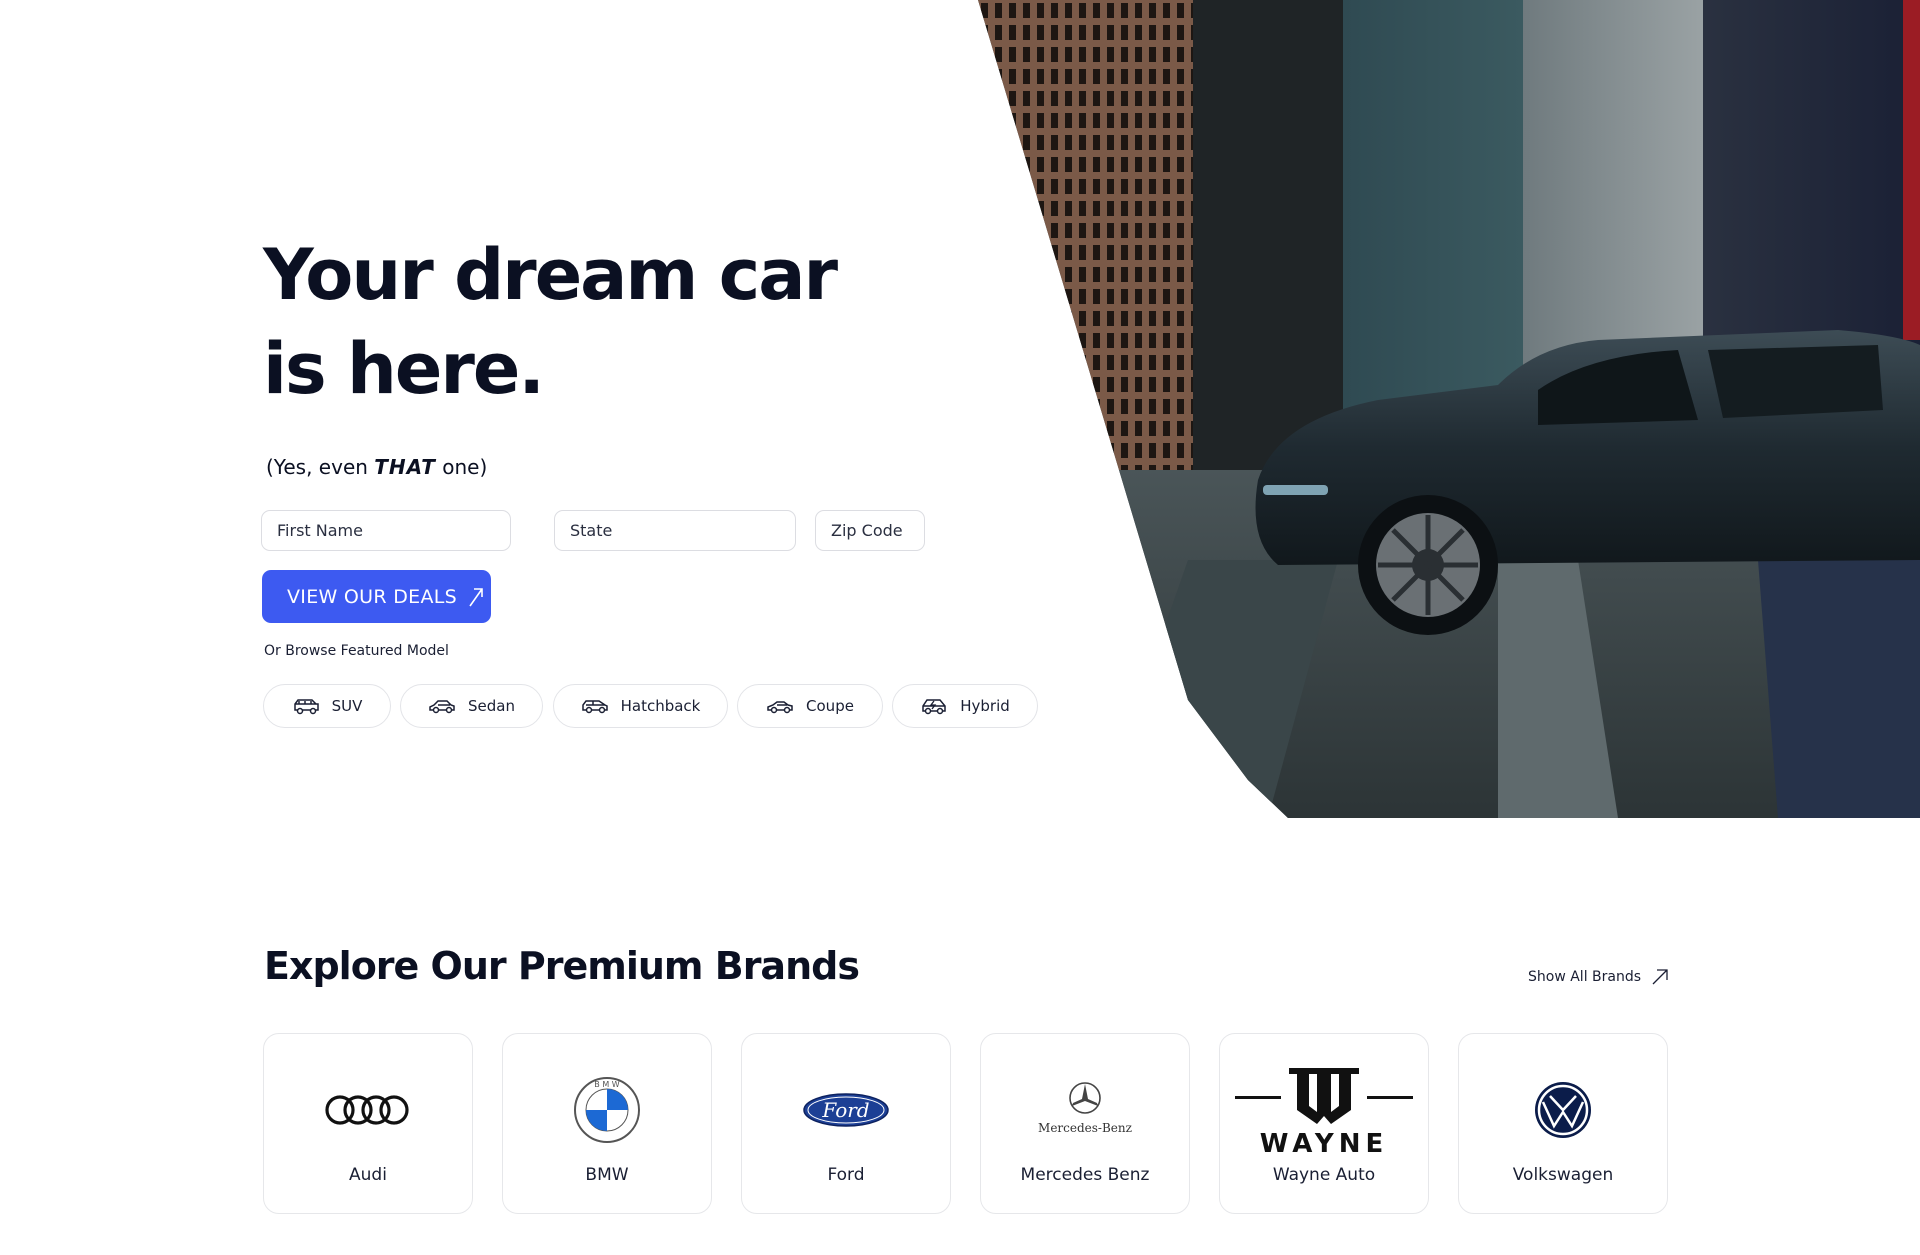  What do you see at coordinates (607, 1175) in the screenshot?
I see `brand-name: BMW` at bounding box center [607, 1175].